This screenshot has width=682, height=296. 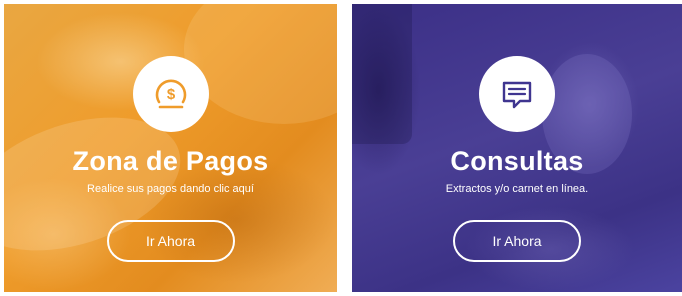 I want to click on icon-badge: $, so click(x=170, y=94).